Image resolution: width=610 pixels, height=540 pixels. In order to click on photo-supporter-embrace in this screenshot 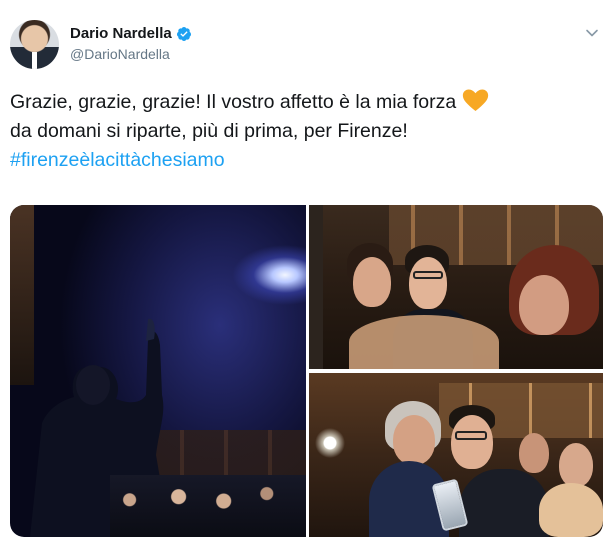, I will do `click(456, 455)`.